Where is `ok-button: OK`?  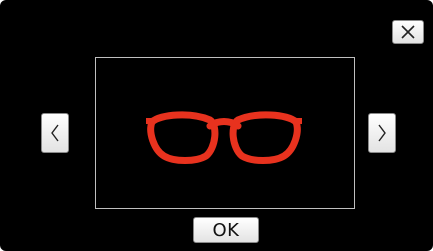
ok-button: OK is located at coordinates (226, 230).